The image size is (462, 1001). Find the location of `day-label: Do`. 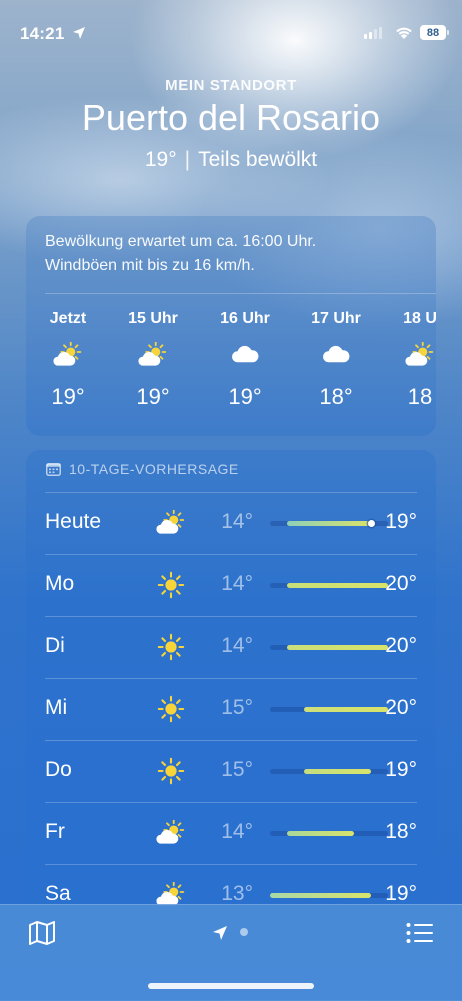

day-label: Do is located at coordinates (58, 769).